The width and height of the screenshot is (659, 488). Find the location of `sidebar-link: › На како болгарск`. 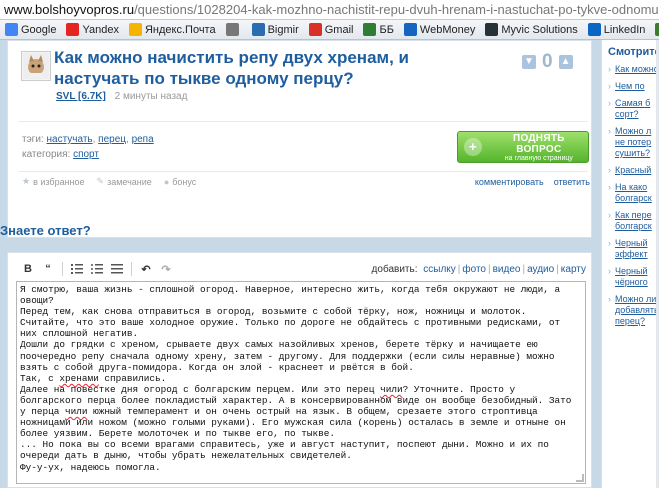

sidebar-link: › На како болгарск is located at coordinates (630, 193).